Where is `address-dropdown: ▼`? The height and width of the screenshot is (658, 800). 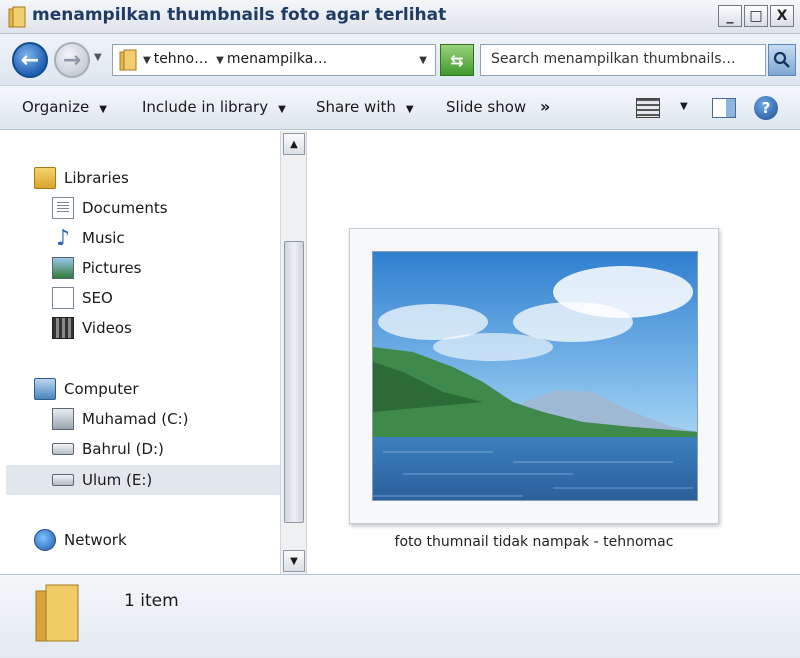 address-dropdown: ▼ is located at coordinates (423, 60).